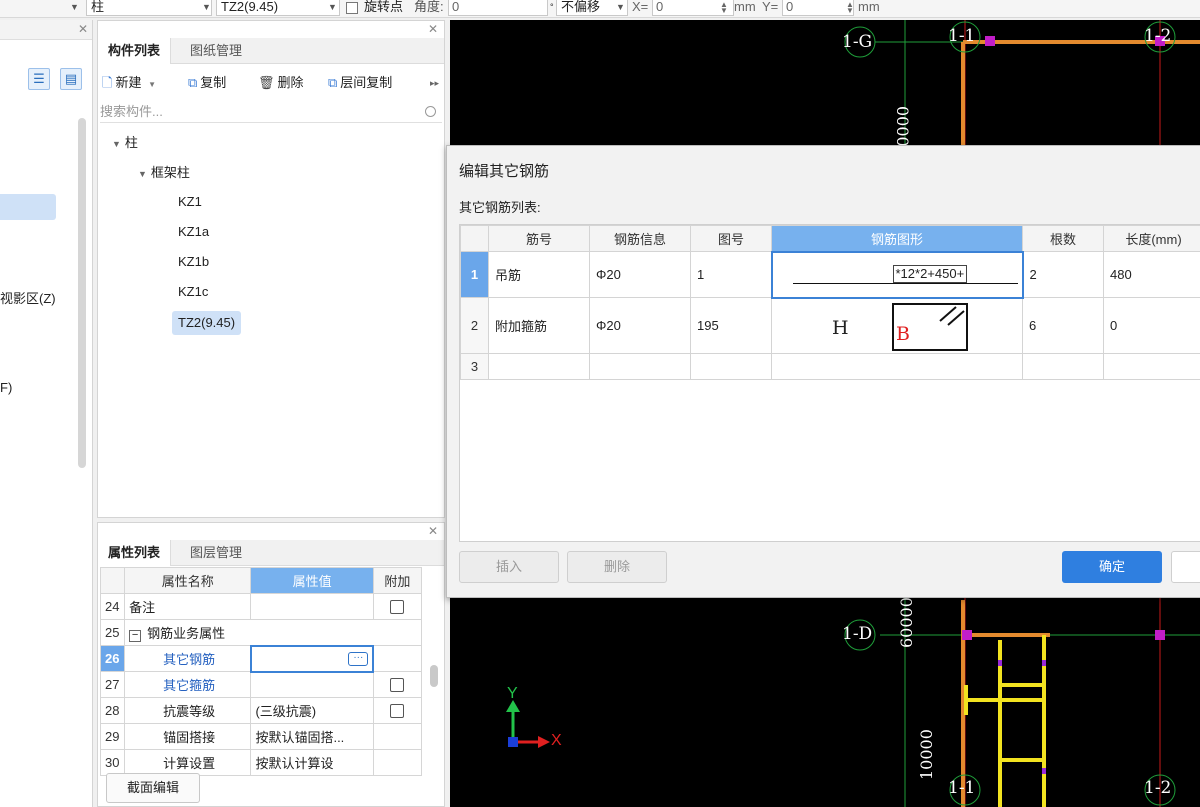  Describe the element at coordinates (617, 567) in the screenshot. I see `delete-row-button: 删除` at that location.